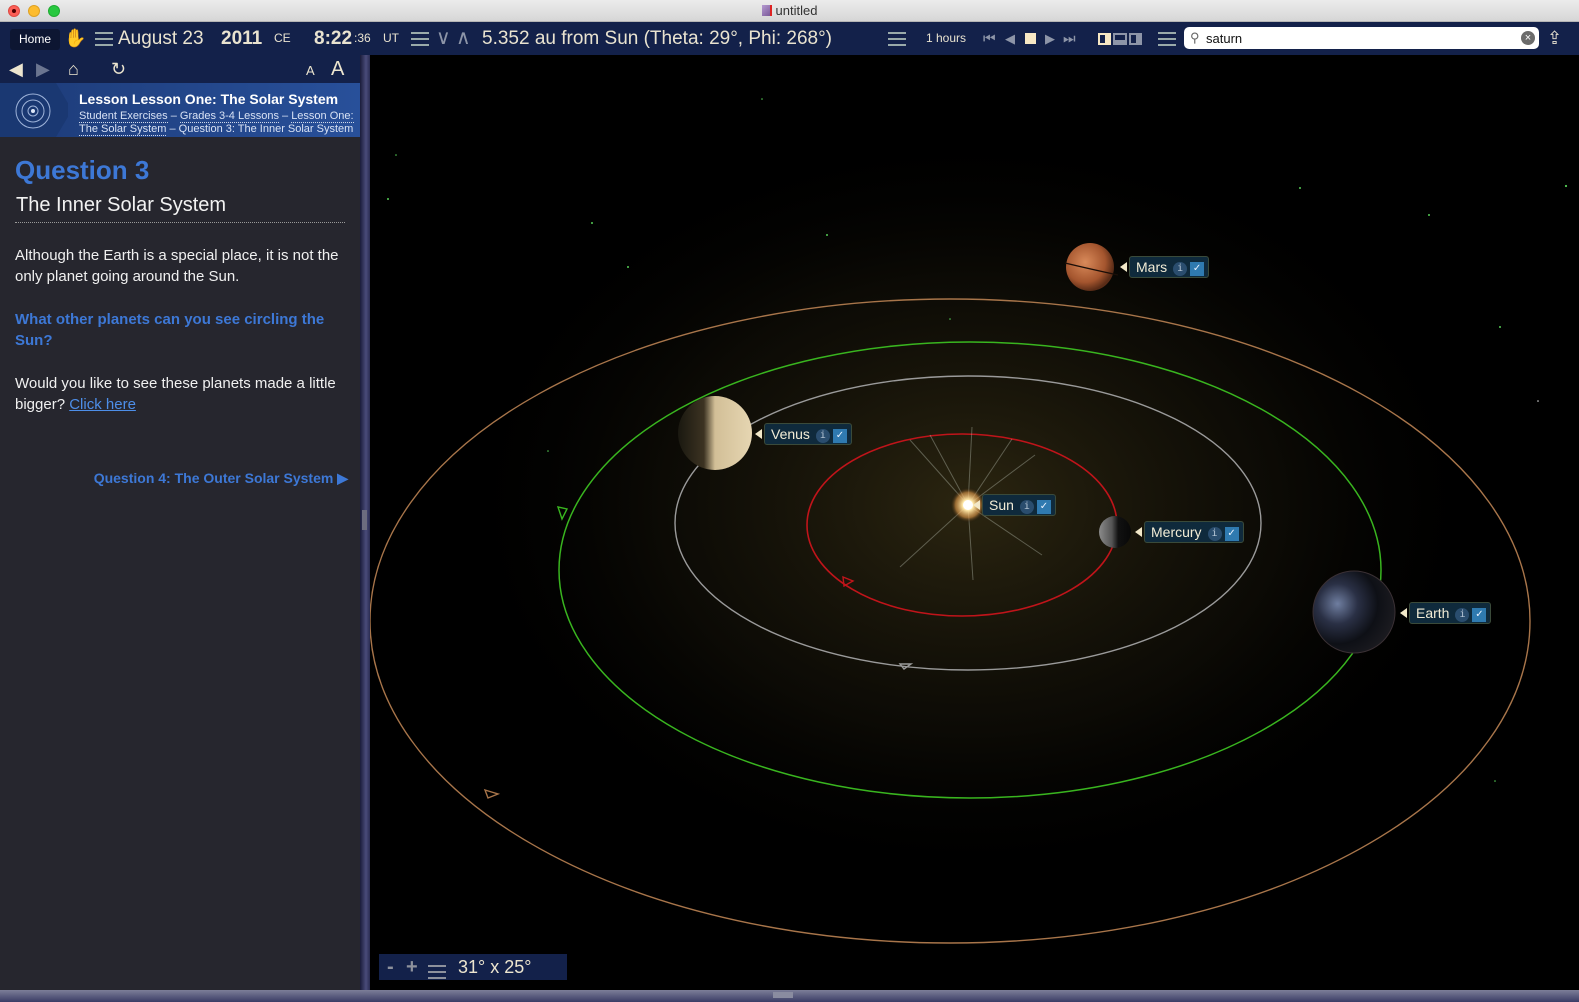 This screenshot has width=1579, height=1002. I want to click on question-heading: Question 3, so click(82, 170).